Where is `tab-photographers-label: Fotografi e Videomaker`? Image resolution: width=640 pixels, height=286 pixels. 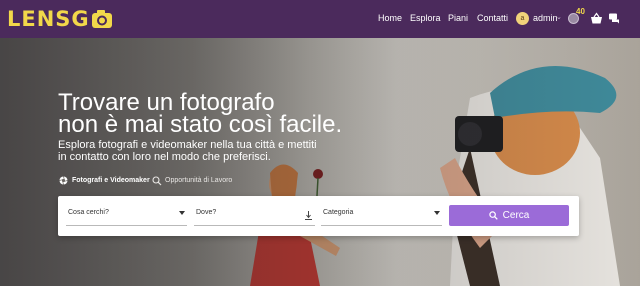 tab-photographers-label: Fotografi e Videomaker is located at coordinates (111, 180).